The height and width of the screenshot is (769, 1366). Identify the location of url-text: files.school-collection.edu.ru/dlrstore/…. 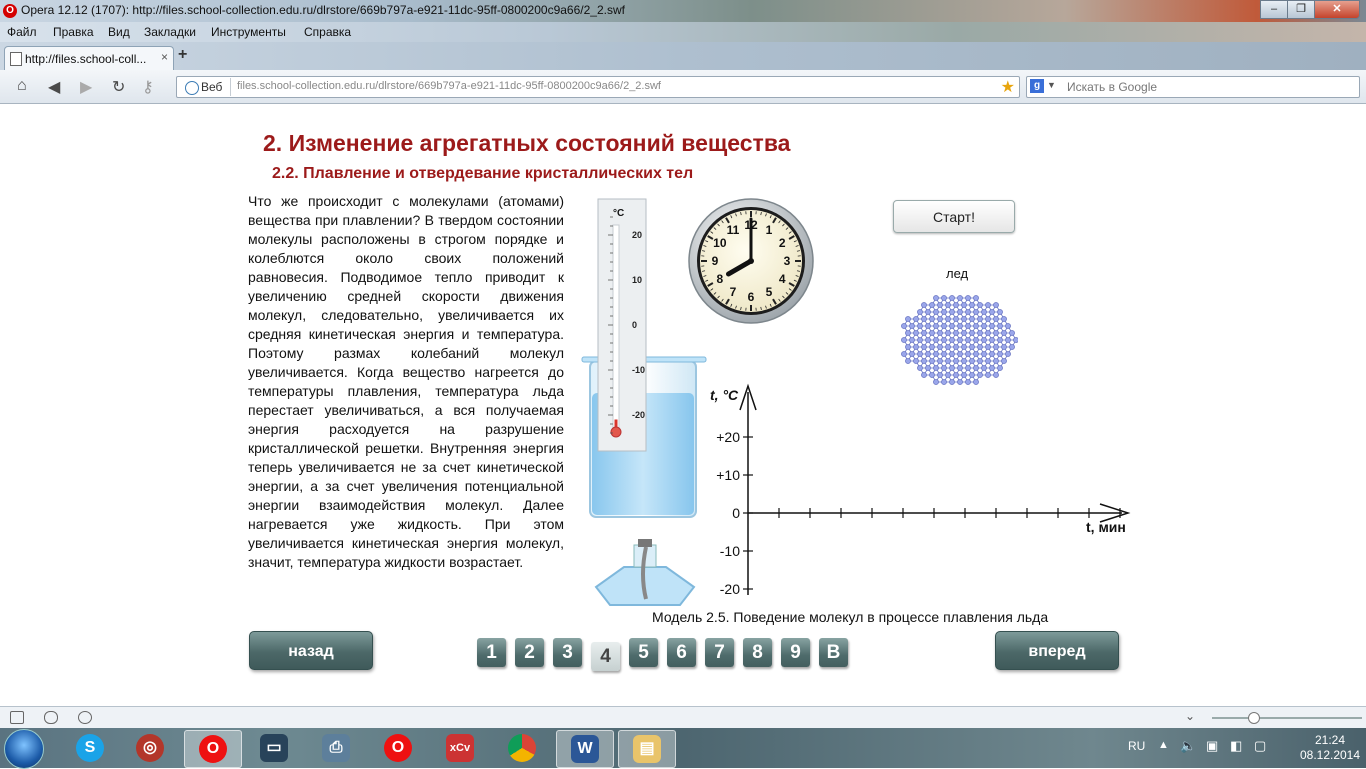
(449, 86).